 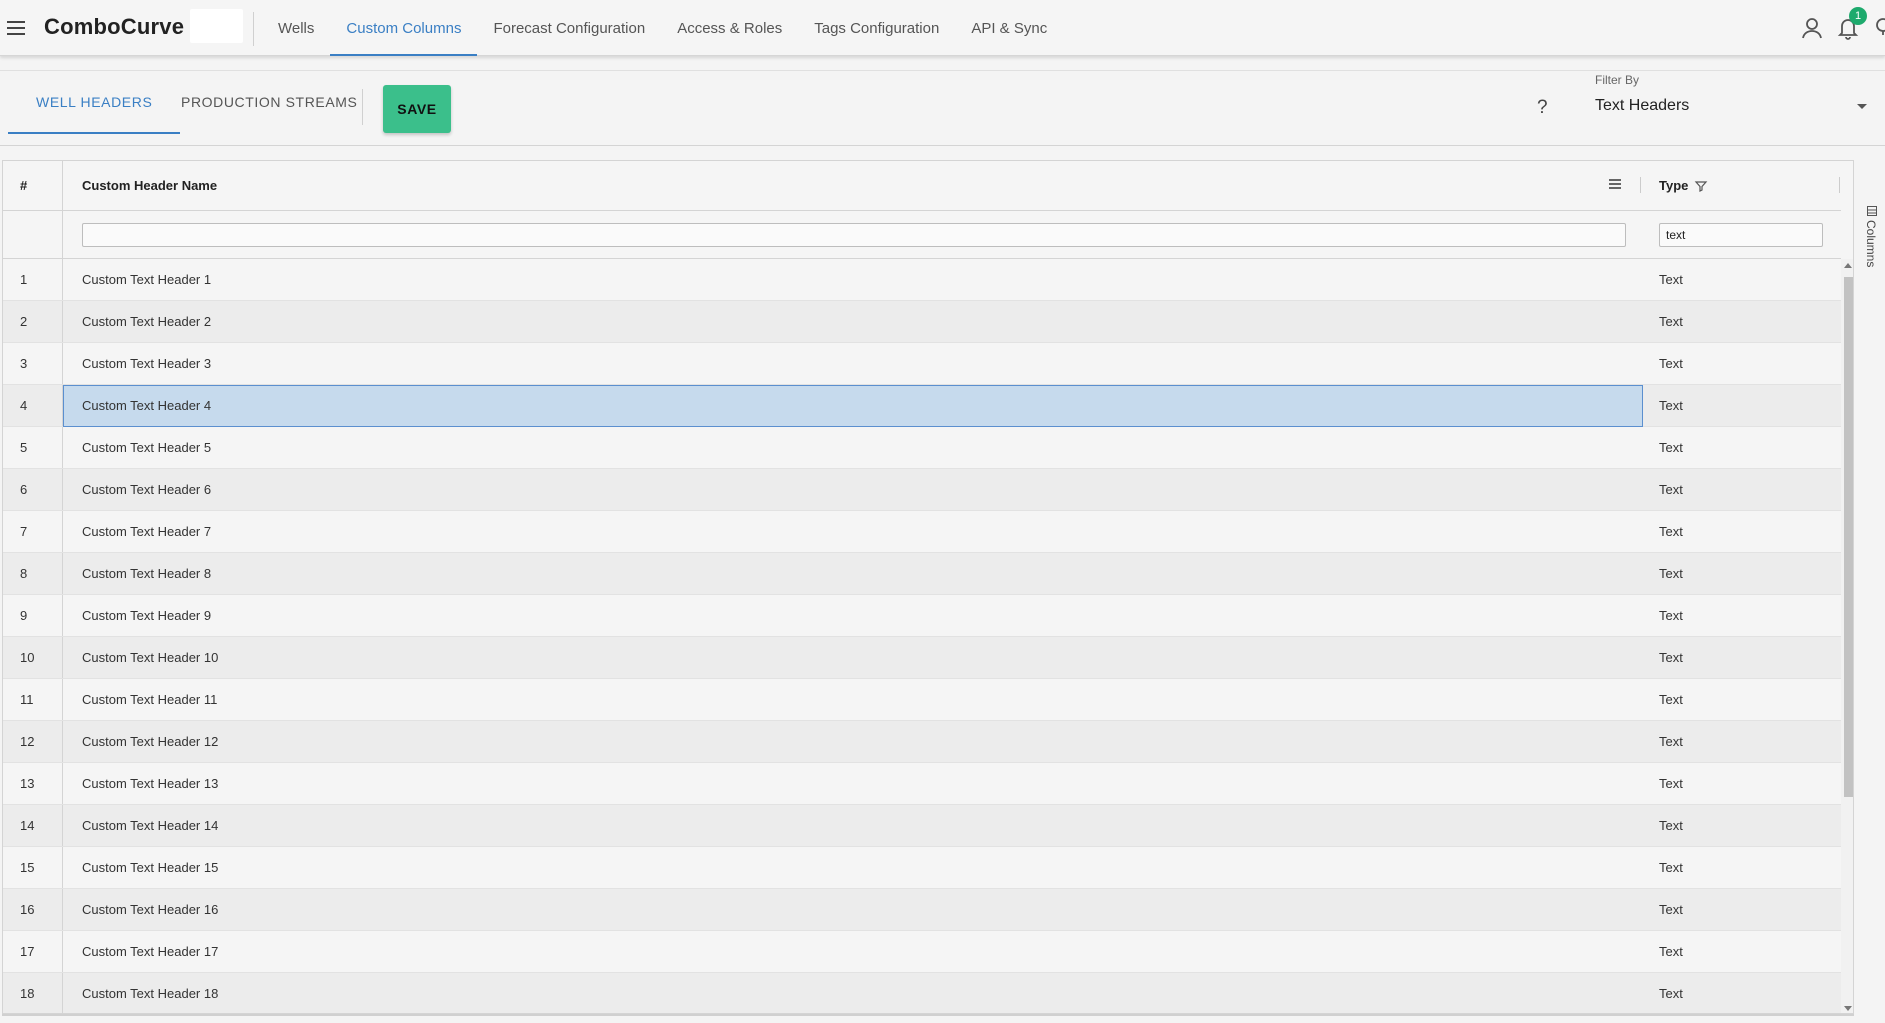 I want to click on table-row: 4 Custom Text Header 4 Text, so click(x=922, y=406).